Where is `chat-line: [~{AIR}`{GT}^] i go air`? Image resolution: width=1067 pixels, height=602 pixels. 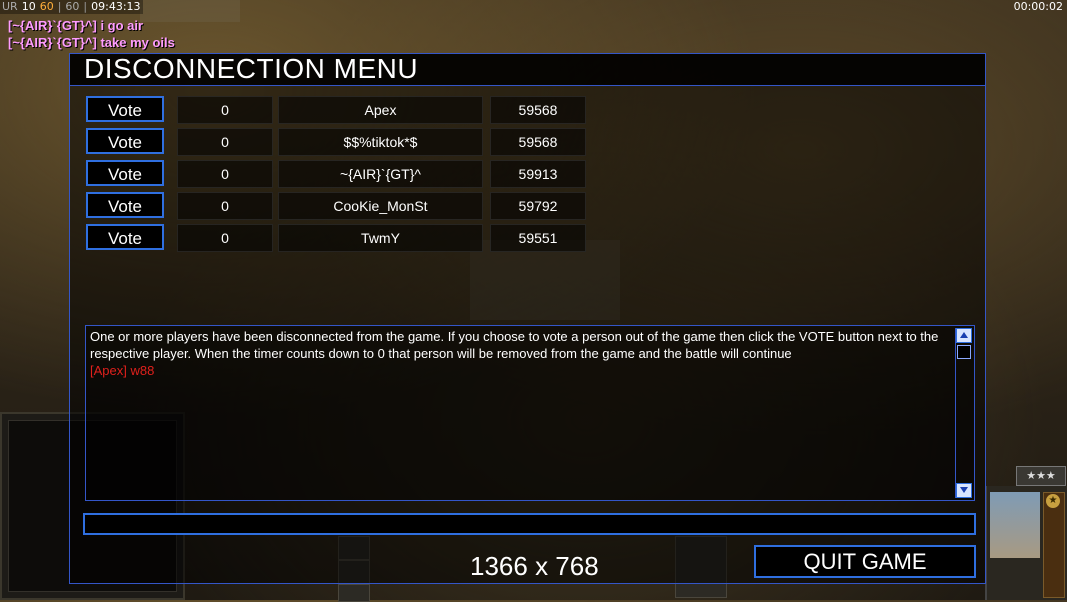
chat-line: [~{AIR}`{GT}^] i go air is located at coordinates (76, 25).